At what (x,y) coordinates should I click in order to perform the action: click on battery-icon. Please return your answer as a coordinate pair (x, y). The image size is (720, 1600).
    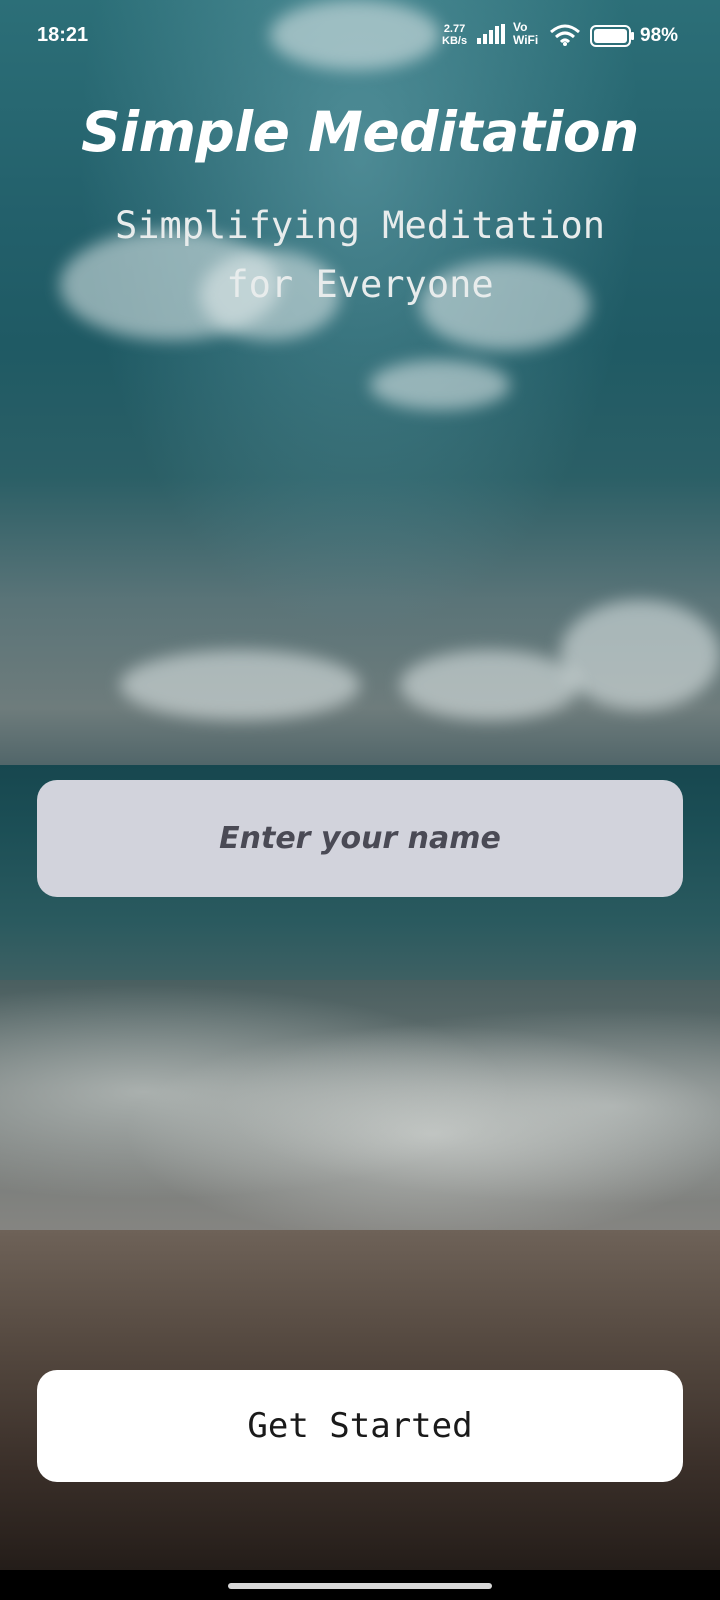
    Looking at the image, I should click on (612, 36).